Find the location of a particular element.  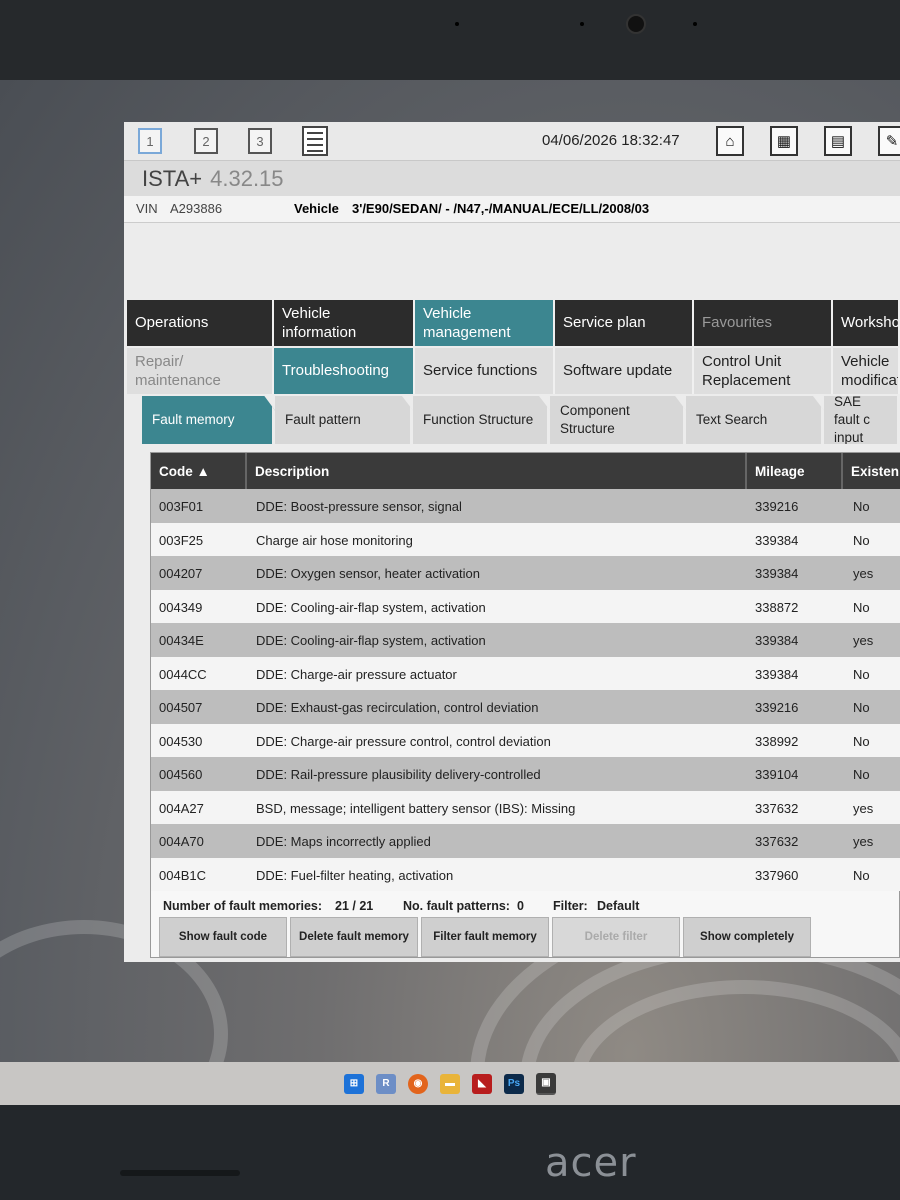

subnav-software-update: Software update is located at coordinates (624, 371).